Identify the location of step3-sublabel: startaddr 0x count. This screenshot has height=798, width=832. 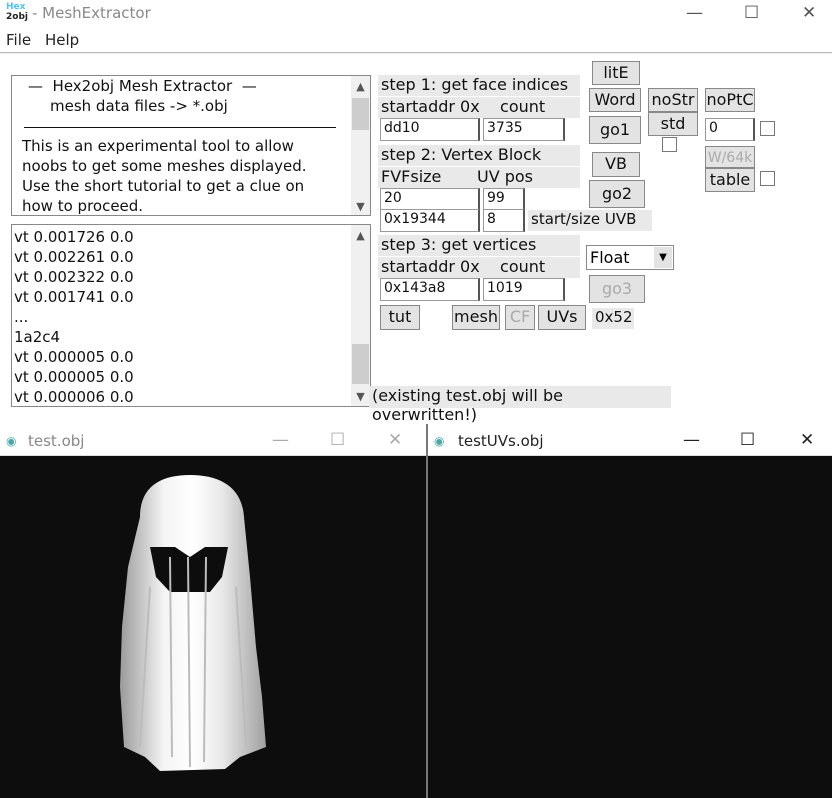
(479, 267).